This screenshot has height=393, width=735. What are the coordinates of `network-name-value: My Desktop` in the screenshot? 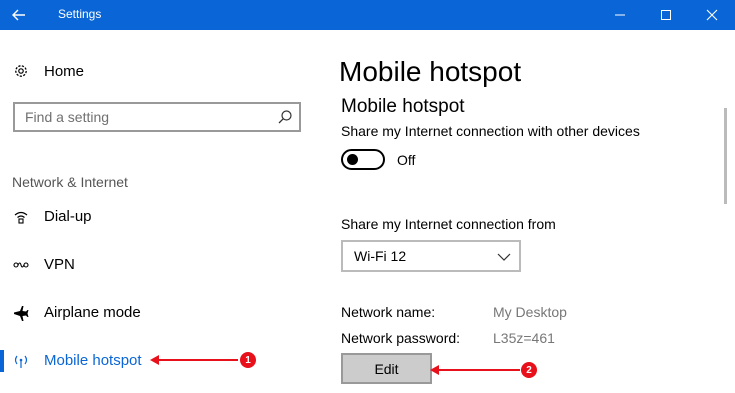 It's located at (530, 312).